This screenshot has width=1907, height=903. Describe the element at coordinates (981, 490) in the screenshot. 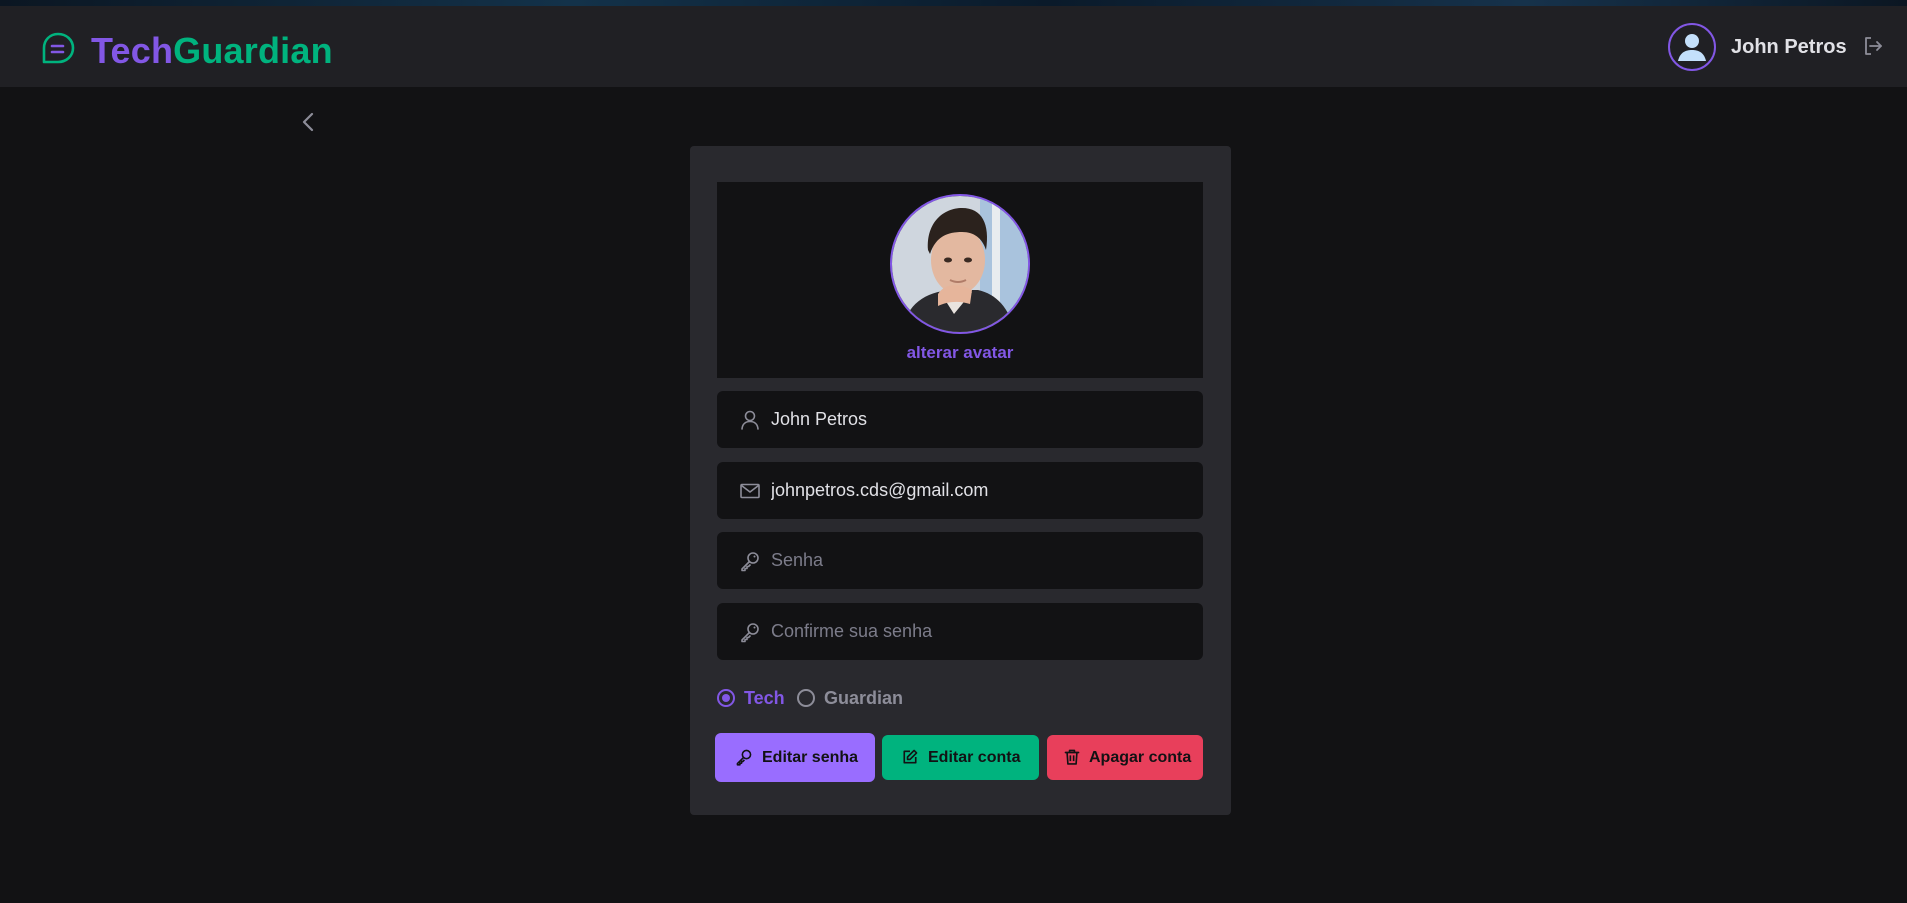

I see `email-input` at that location.